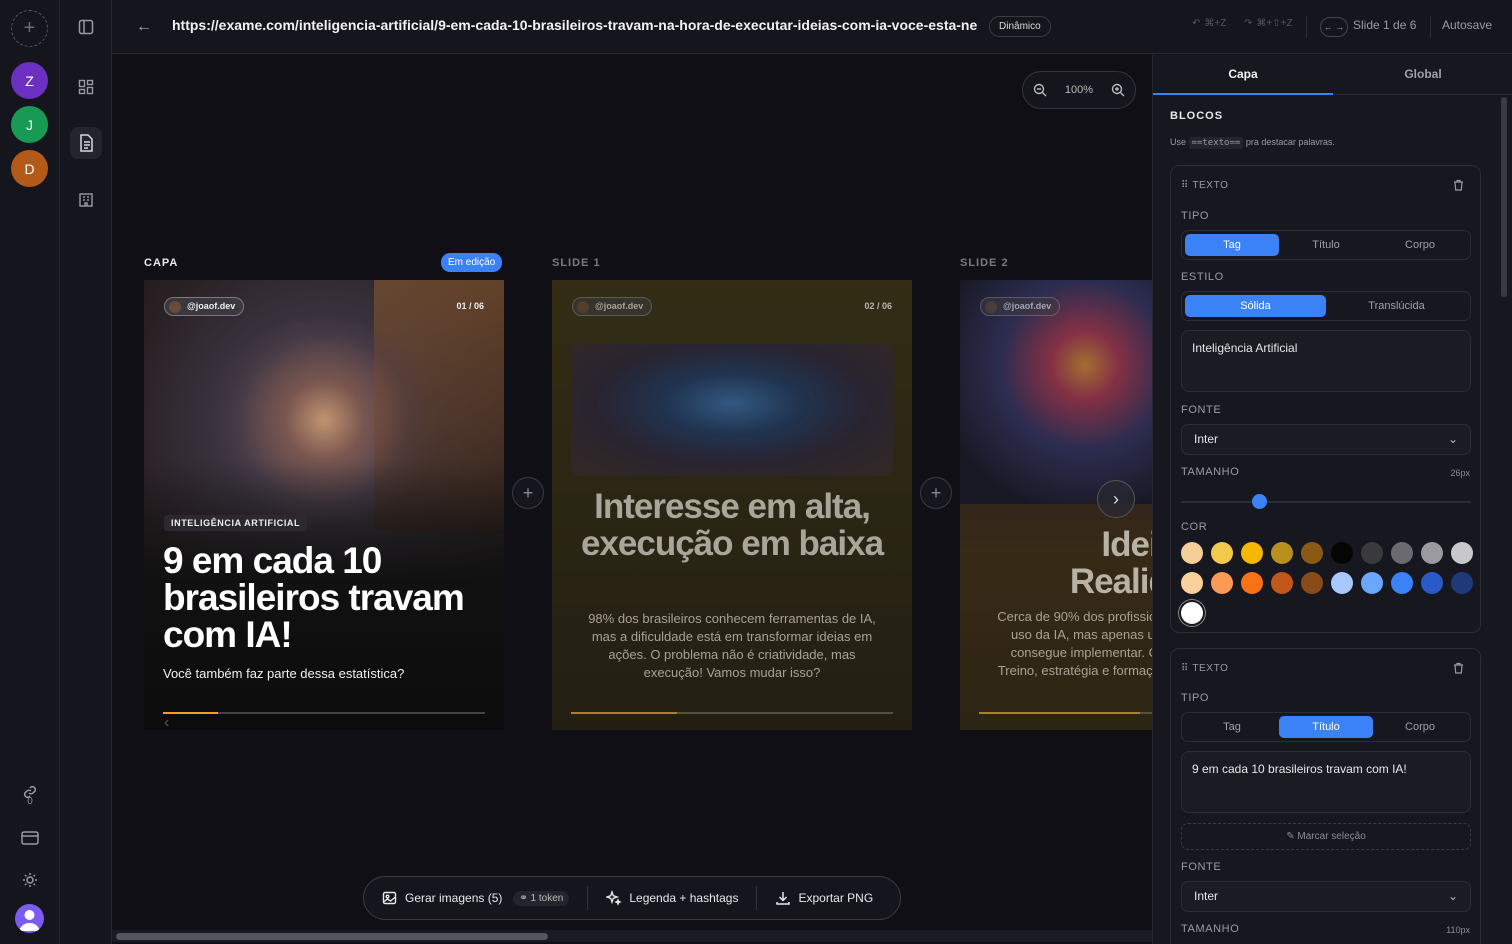 The width and height of the screenshot is (1512, 944). Describe the element at coordinates (783, 898) in the screenshot. I see `download-icon` at that location.